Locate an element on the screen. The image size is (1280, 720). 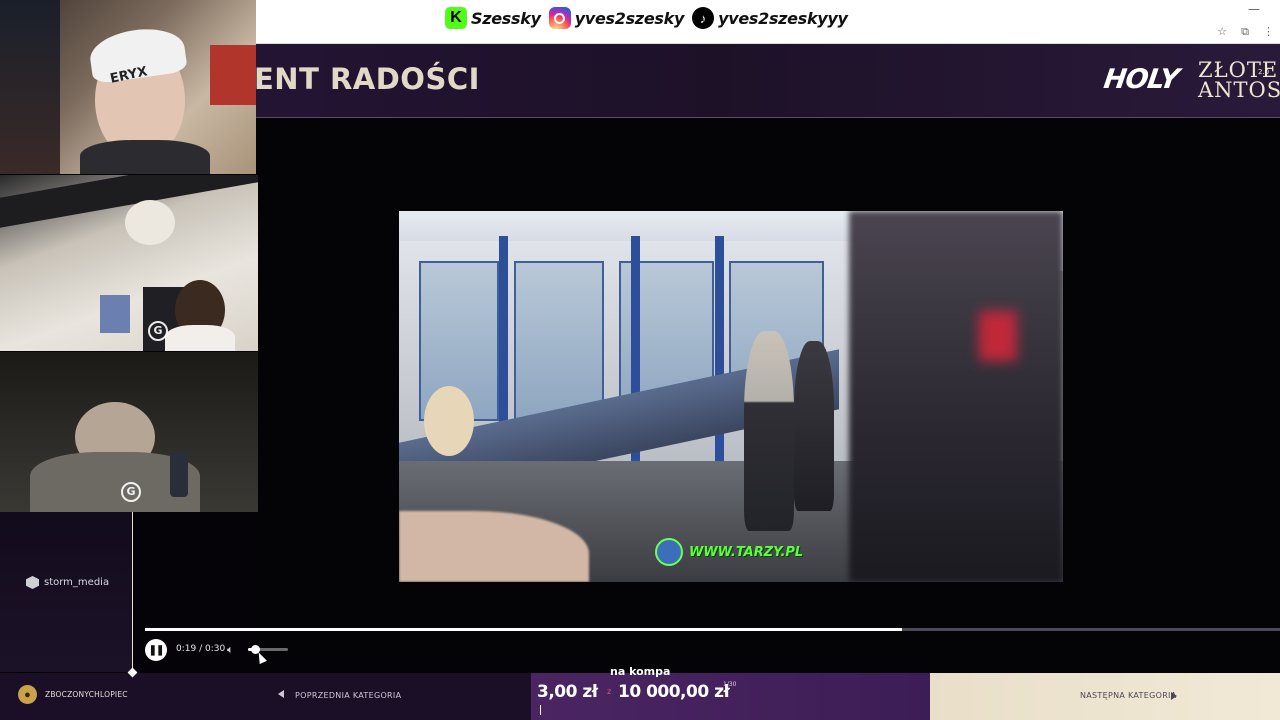
webcam-streamer-2: G is located at coordinates (129, 263).